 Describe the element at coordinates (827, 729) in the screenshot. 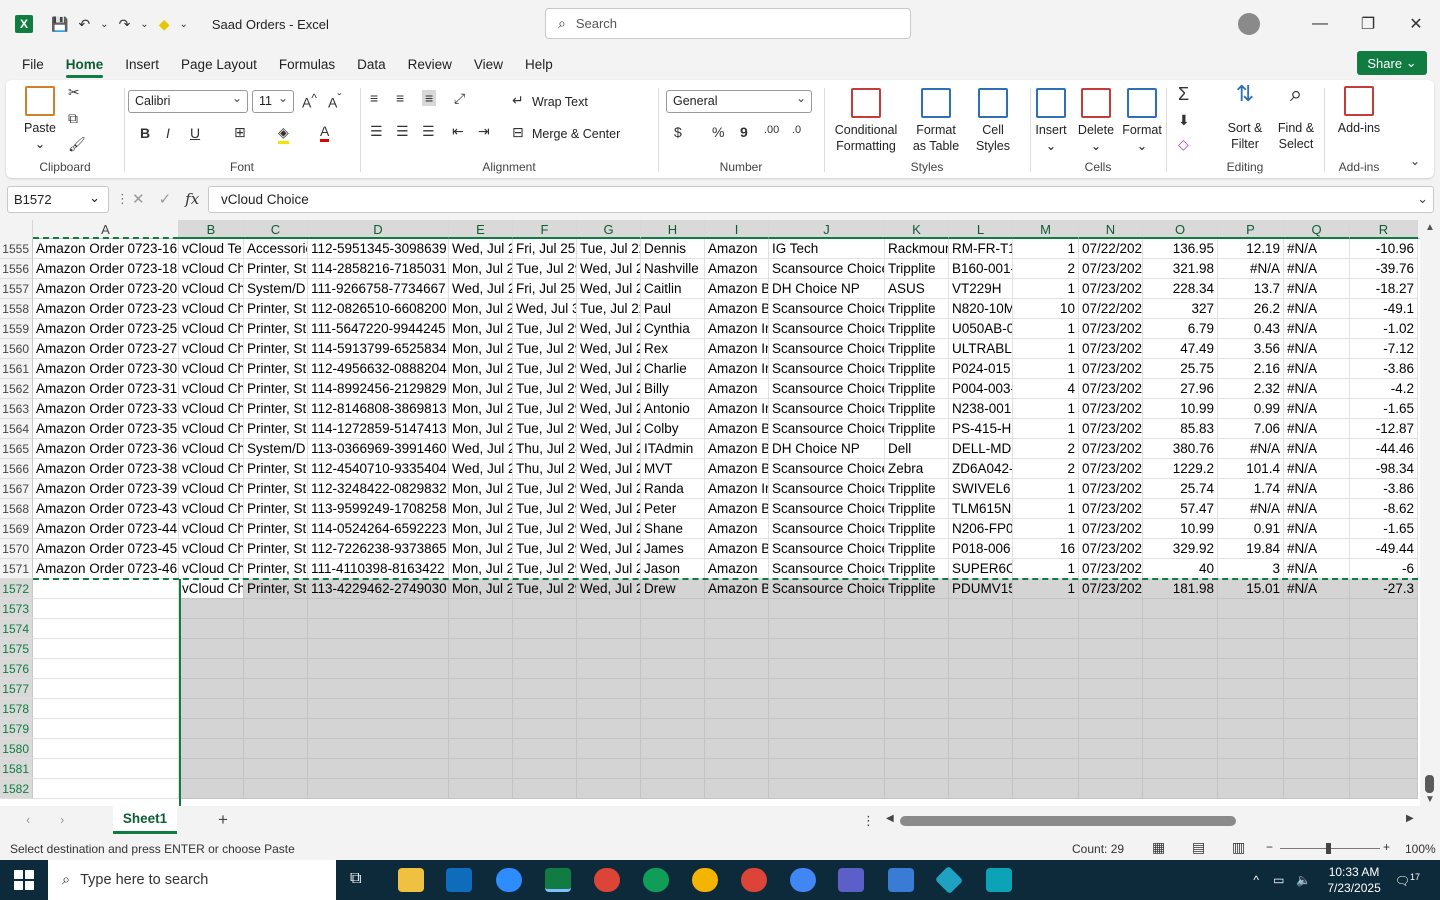

I see `cell-j1579` at that location.